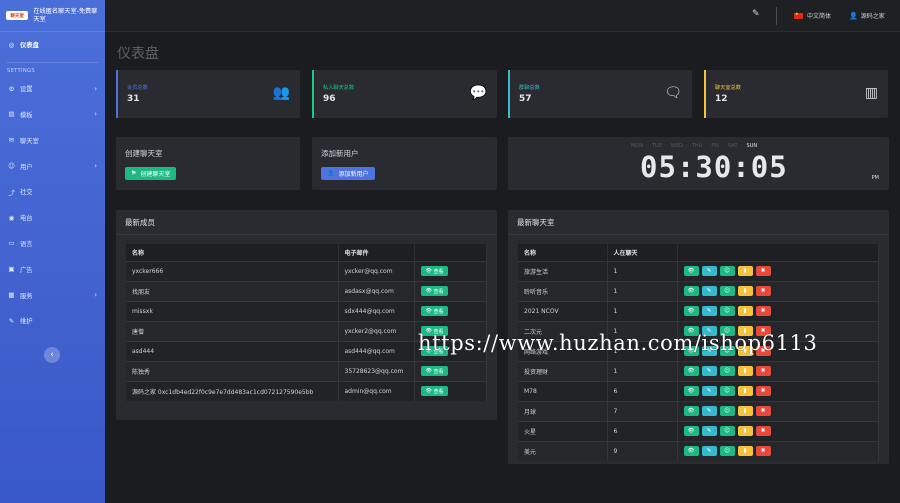 The height and width of the screenshot is (503, 900). What do you see at coordinates (450, 270) in the screenshot?
I see `actions-cell: 👁 查看` at bounding box center [450, 270].